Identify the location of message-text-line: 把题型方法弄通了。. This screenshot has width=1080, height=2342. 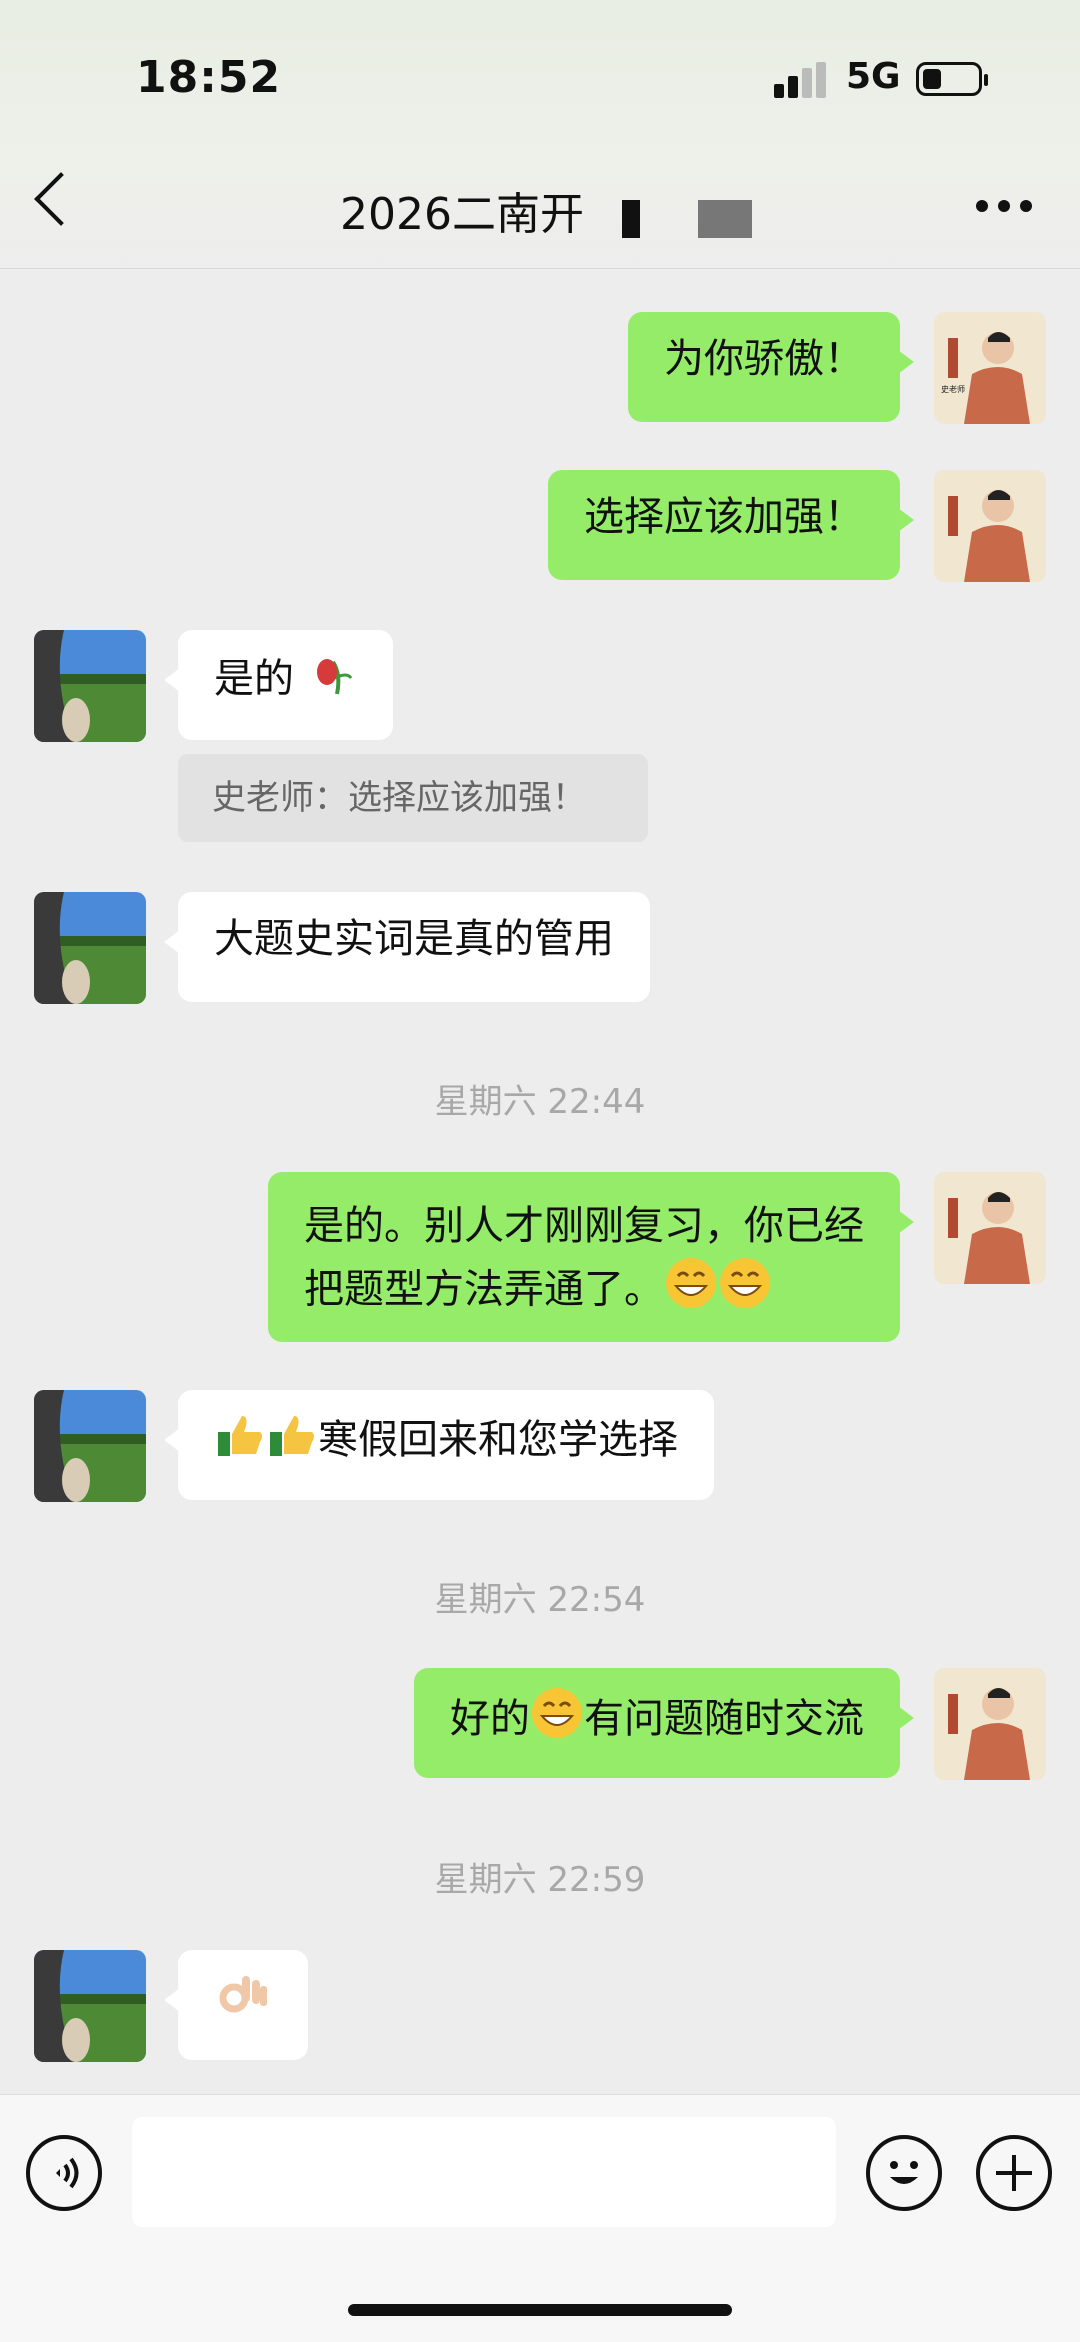
(584, 1291).